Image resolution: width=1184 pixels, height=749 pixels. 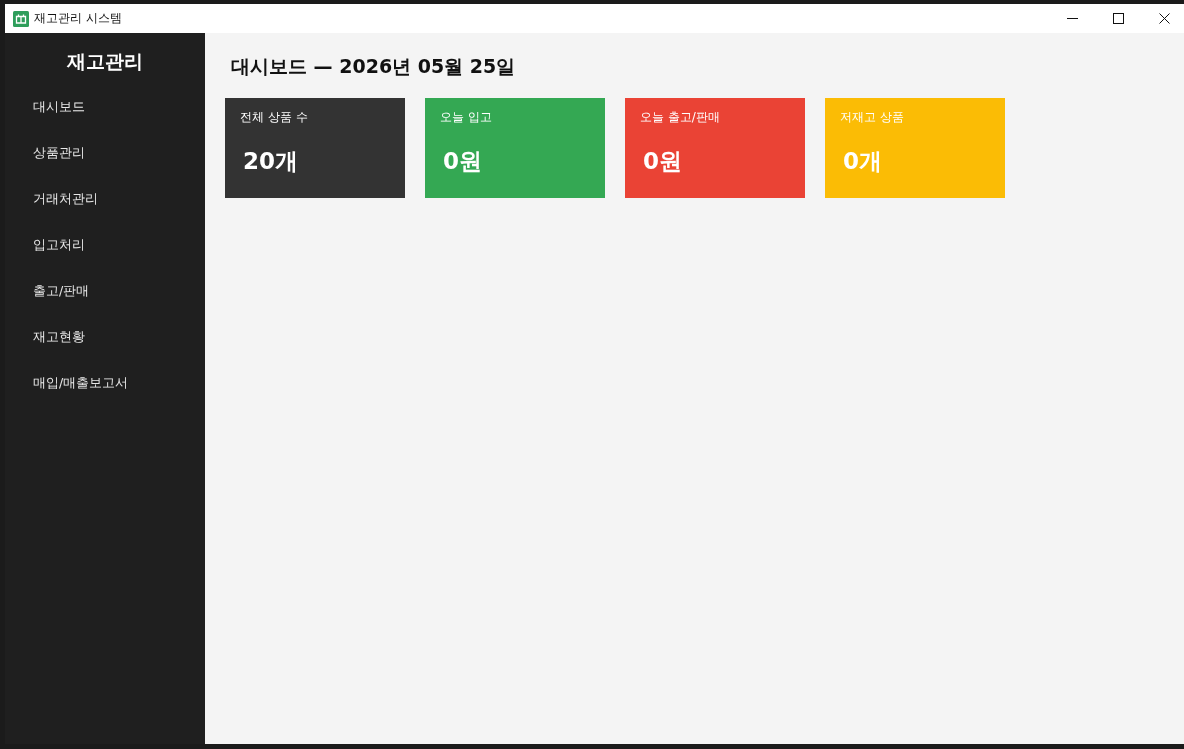 What do you see at coordinates (680, 117) in the screenshot?
I see `stat-label: 오늘 출고/판매` at bounding box center [680, 117].